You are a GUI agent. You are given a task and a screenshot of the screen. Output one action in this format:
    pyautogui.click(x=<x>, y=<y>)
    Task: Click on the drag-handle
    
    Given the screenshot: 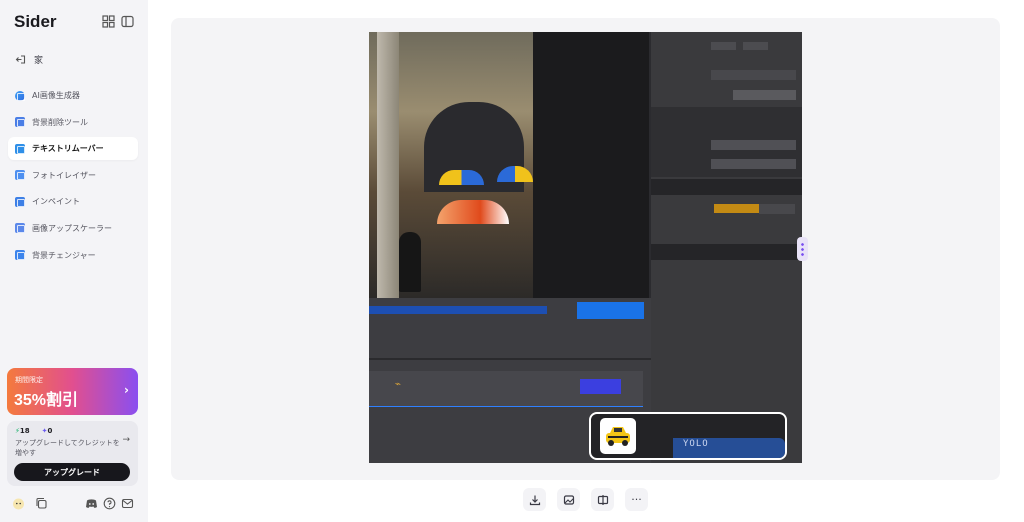 What is the action you would take?
    pyautogui.click(x=802, y=249)
    